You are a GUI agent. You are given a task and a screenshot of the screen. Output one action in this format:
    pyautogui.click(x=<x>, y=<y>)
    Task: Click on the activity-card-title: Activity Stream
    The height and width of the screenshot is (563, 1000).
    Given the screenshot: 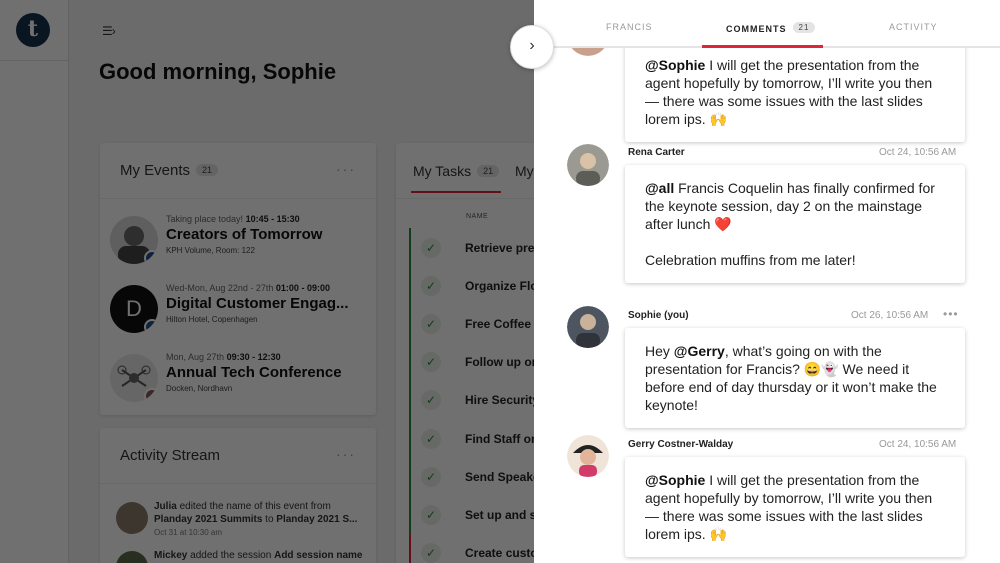 What is the action you would take?
    pyautogui.click(x=170, y=455)
    